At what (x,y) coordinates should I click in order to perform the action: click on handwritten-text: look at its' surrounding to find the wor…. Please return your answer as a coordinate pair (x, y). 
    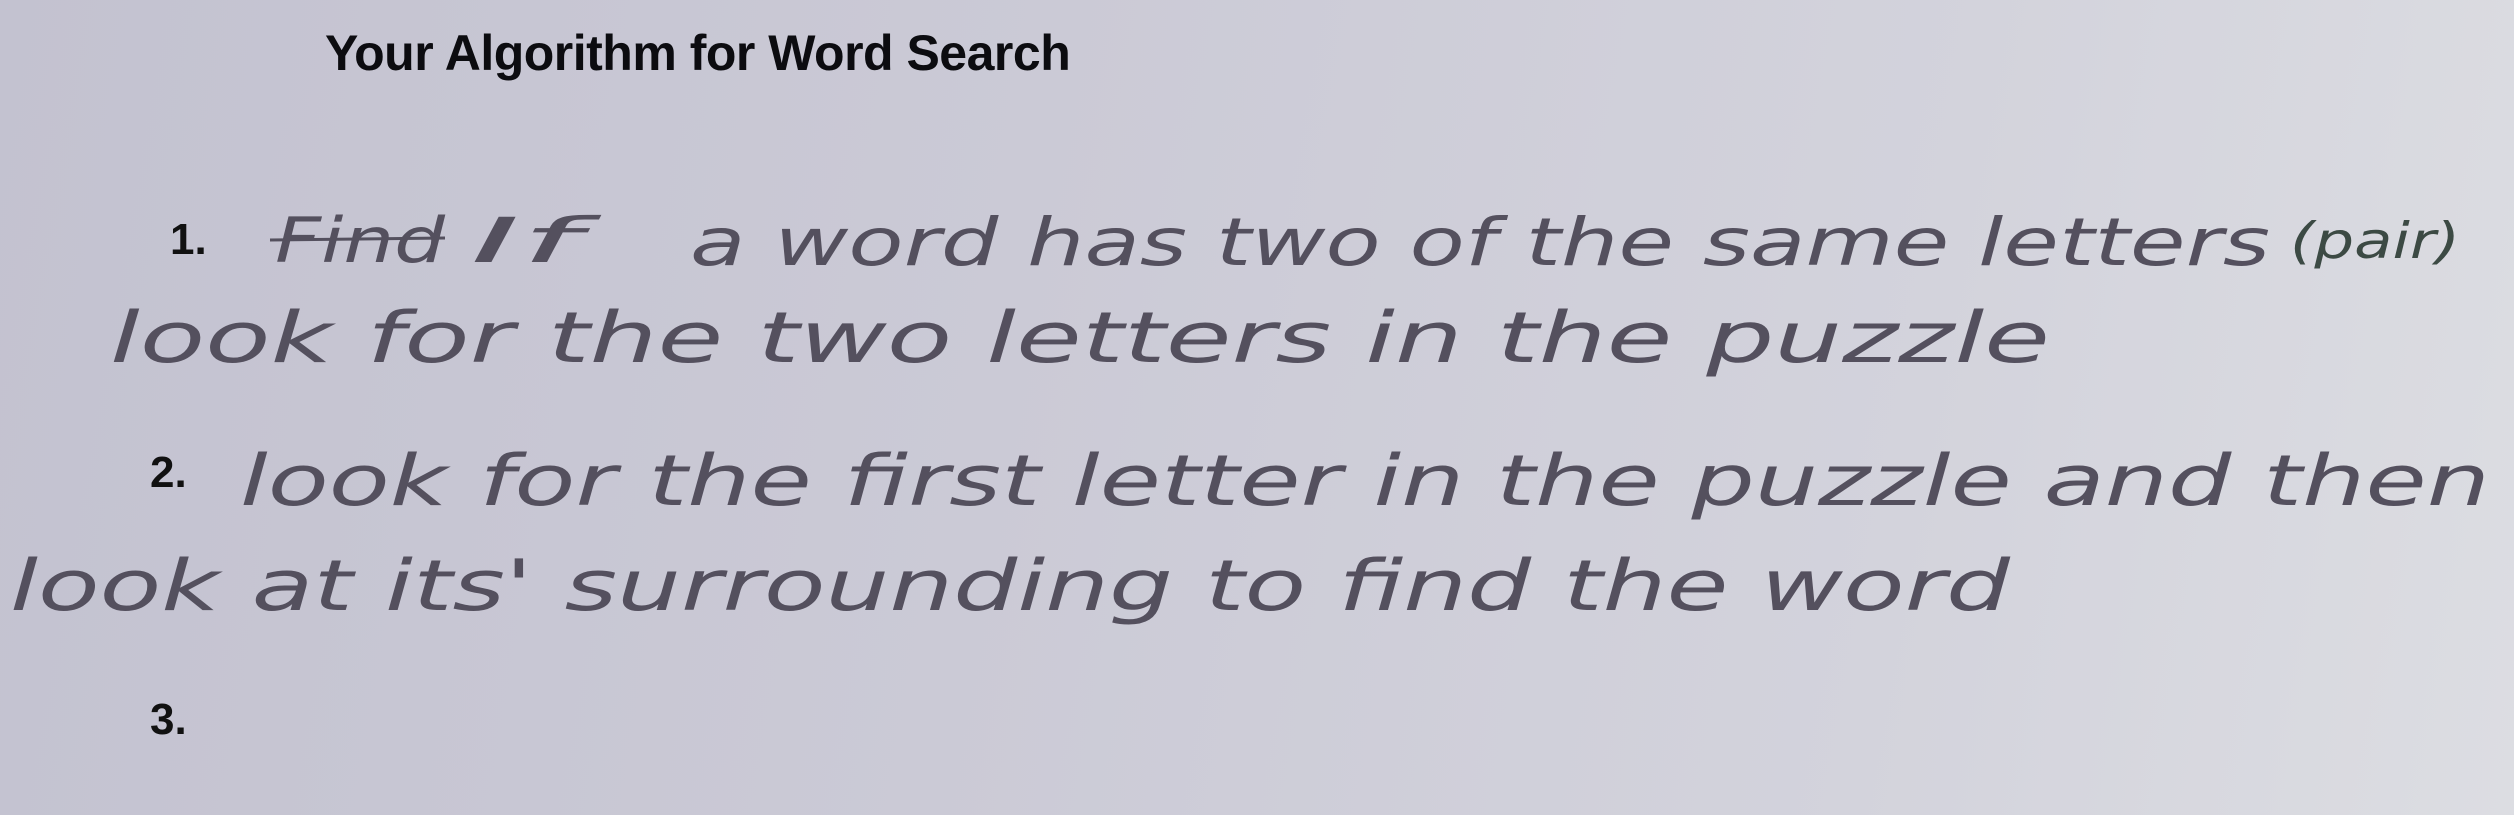
    Looking at the image, I should click on (1010, 586).